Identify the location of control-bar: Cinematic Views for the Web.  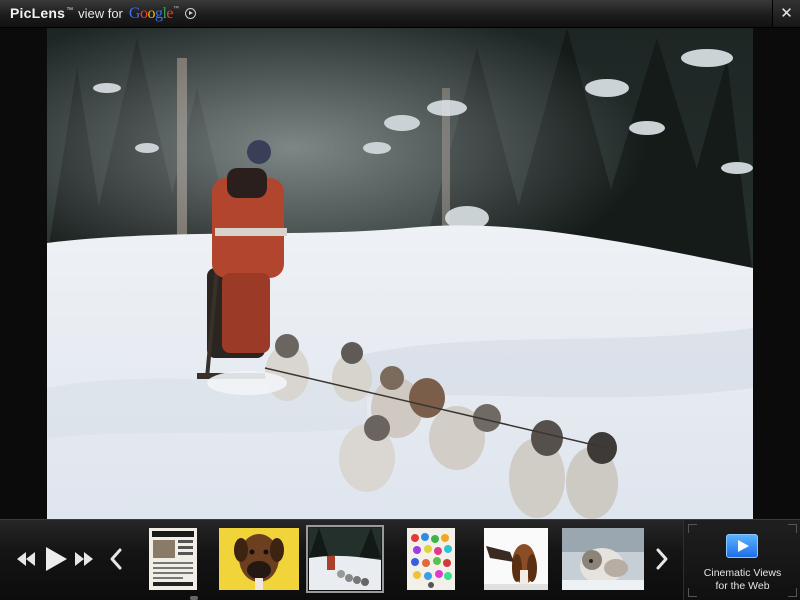
(400, 559).